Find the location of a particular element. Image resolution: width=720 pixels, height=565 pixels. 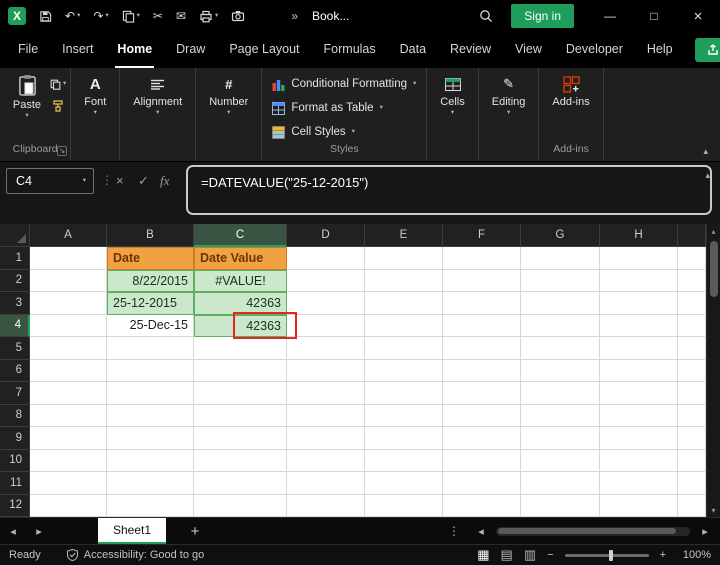

menu-tab-insert: Insert is located at coordinates (77, 50).